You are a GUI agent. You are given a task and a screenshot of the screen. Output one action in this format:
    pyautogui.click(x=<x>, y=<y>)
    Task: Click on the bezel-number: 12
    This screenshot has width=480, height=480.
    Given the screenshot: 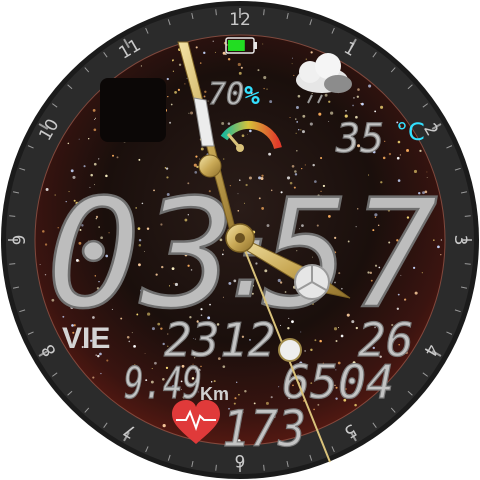 What is the action you would take?
    pyautogui.click(x=240, y=20)
    